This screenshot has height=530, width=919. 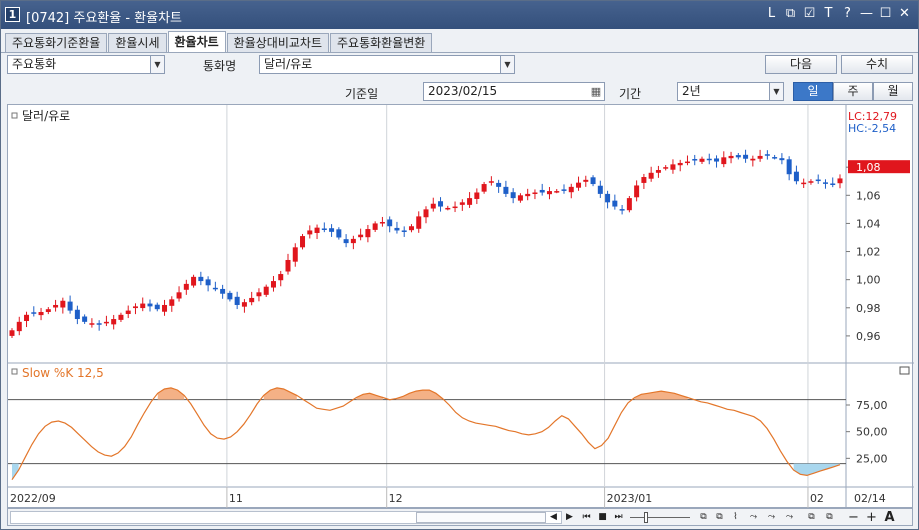 I want to click on stoch-panel-marker-icon, so click(x=14, y=371).